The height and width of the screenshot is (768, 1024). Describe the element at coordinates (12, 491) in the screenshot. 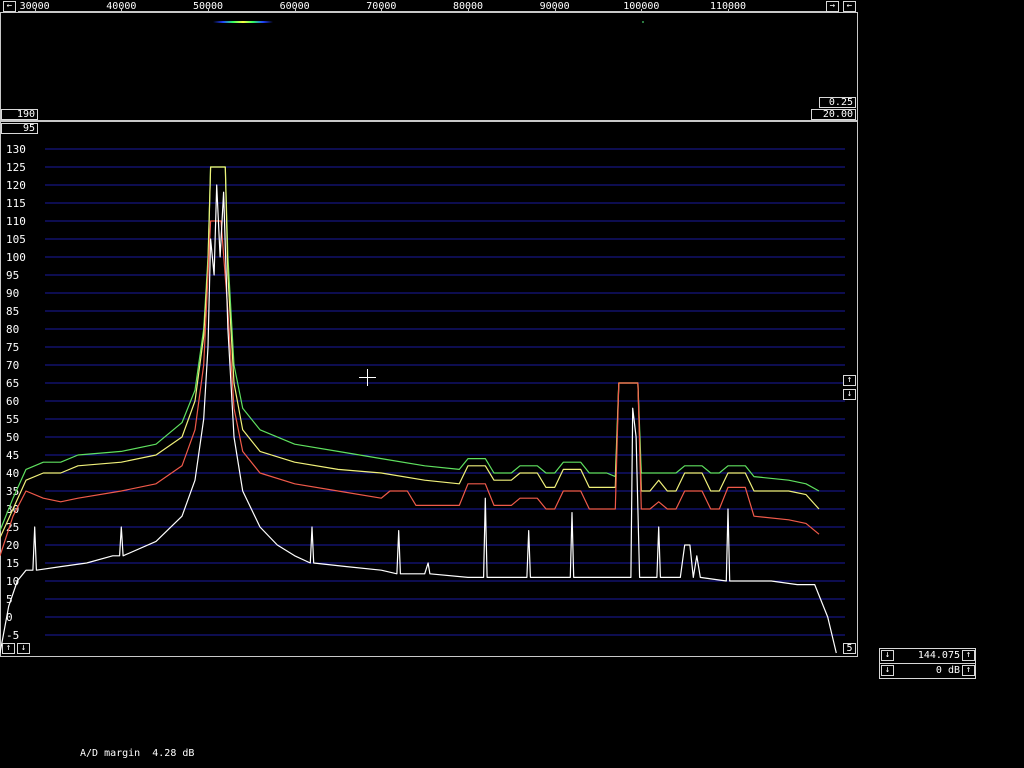

I see `y-tick-label: 35` at that location.